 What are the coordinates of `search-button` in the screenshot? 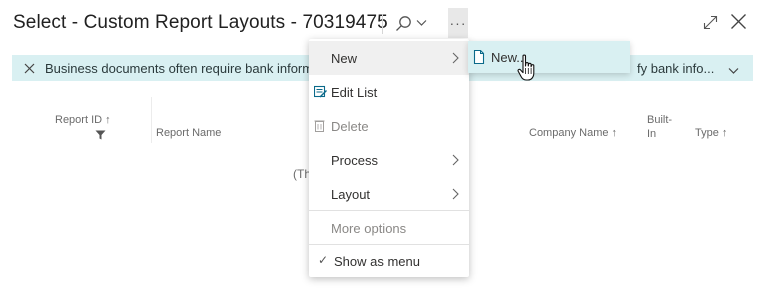 It's located at (412, 23).